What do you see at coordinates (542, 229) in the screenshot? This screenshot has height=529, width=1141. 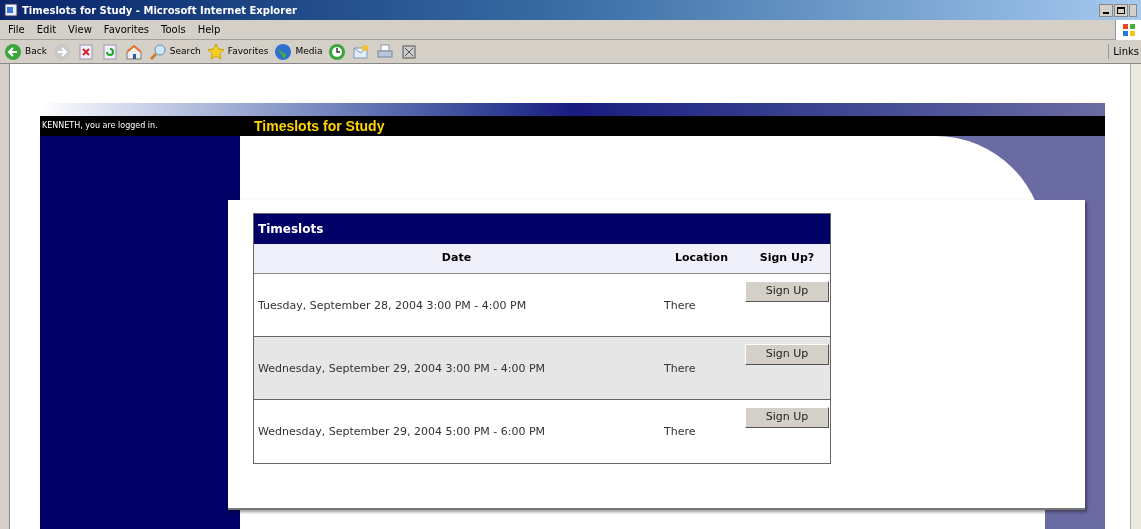 I see `table-title: Timeslots` at bounding box center [542, 229].